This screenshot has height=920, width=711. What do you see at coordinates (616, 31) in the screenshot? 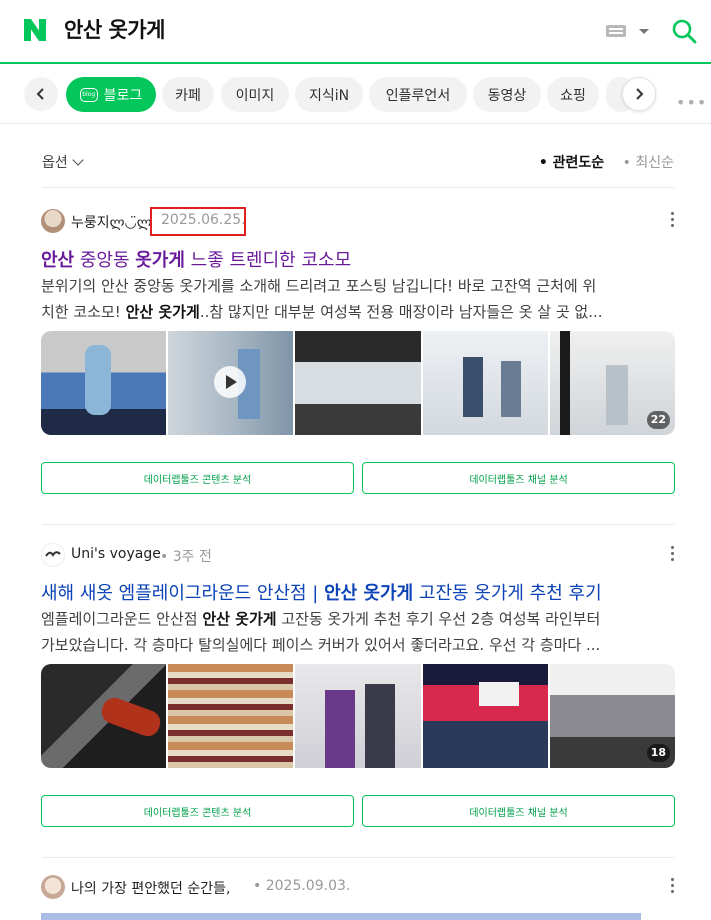
I see `keyboard-icon` at bounding box center [616, 31].